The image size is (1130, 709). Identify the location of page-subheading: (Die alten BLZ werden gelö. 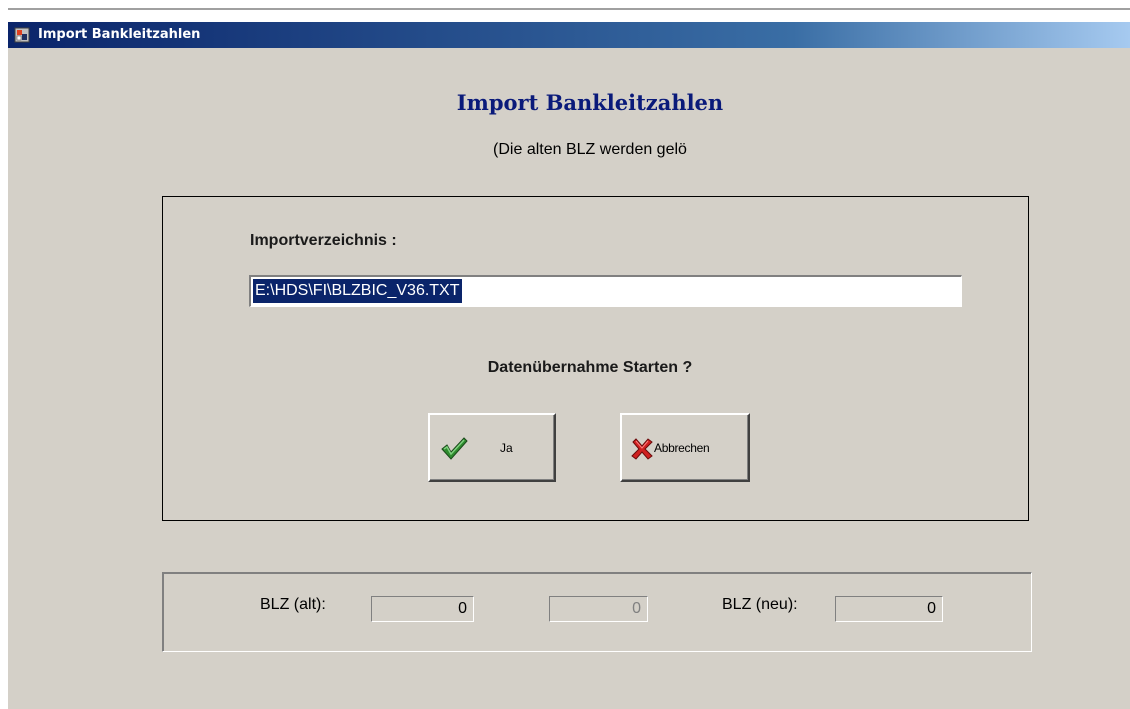
(590, 149).